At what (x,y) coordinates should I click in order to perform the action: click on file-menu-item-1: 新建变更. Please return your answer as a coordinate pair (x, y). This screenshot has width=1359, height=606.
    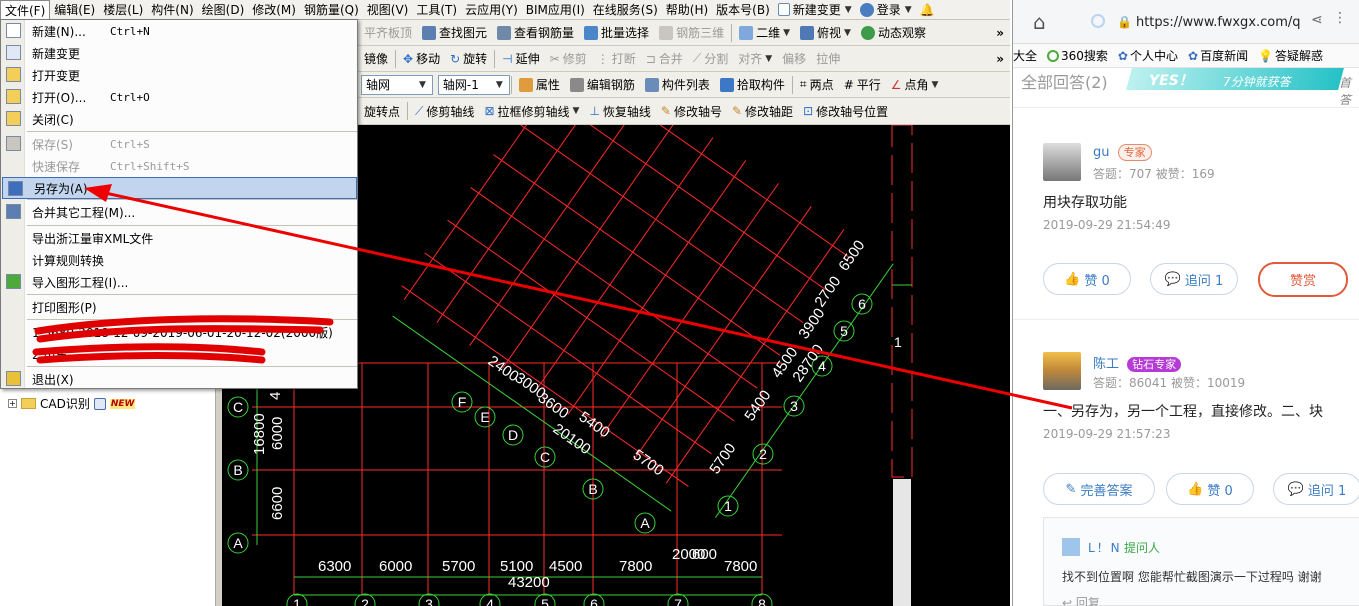
    Looking at the image, I should click on (179, 53).